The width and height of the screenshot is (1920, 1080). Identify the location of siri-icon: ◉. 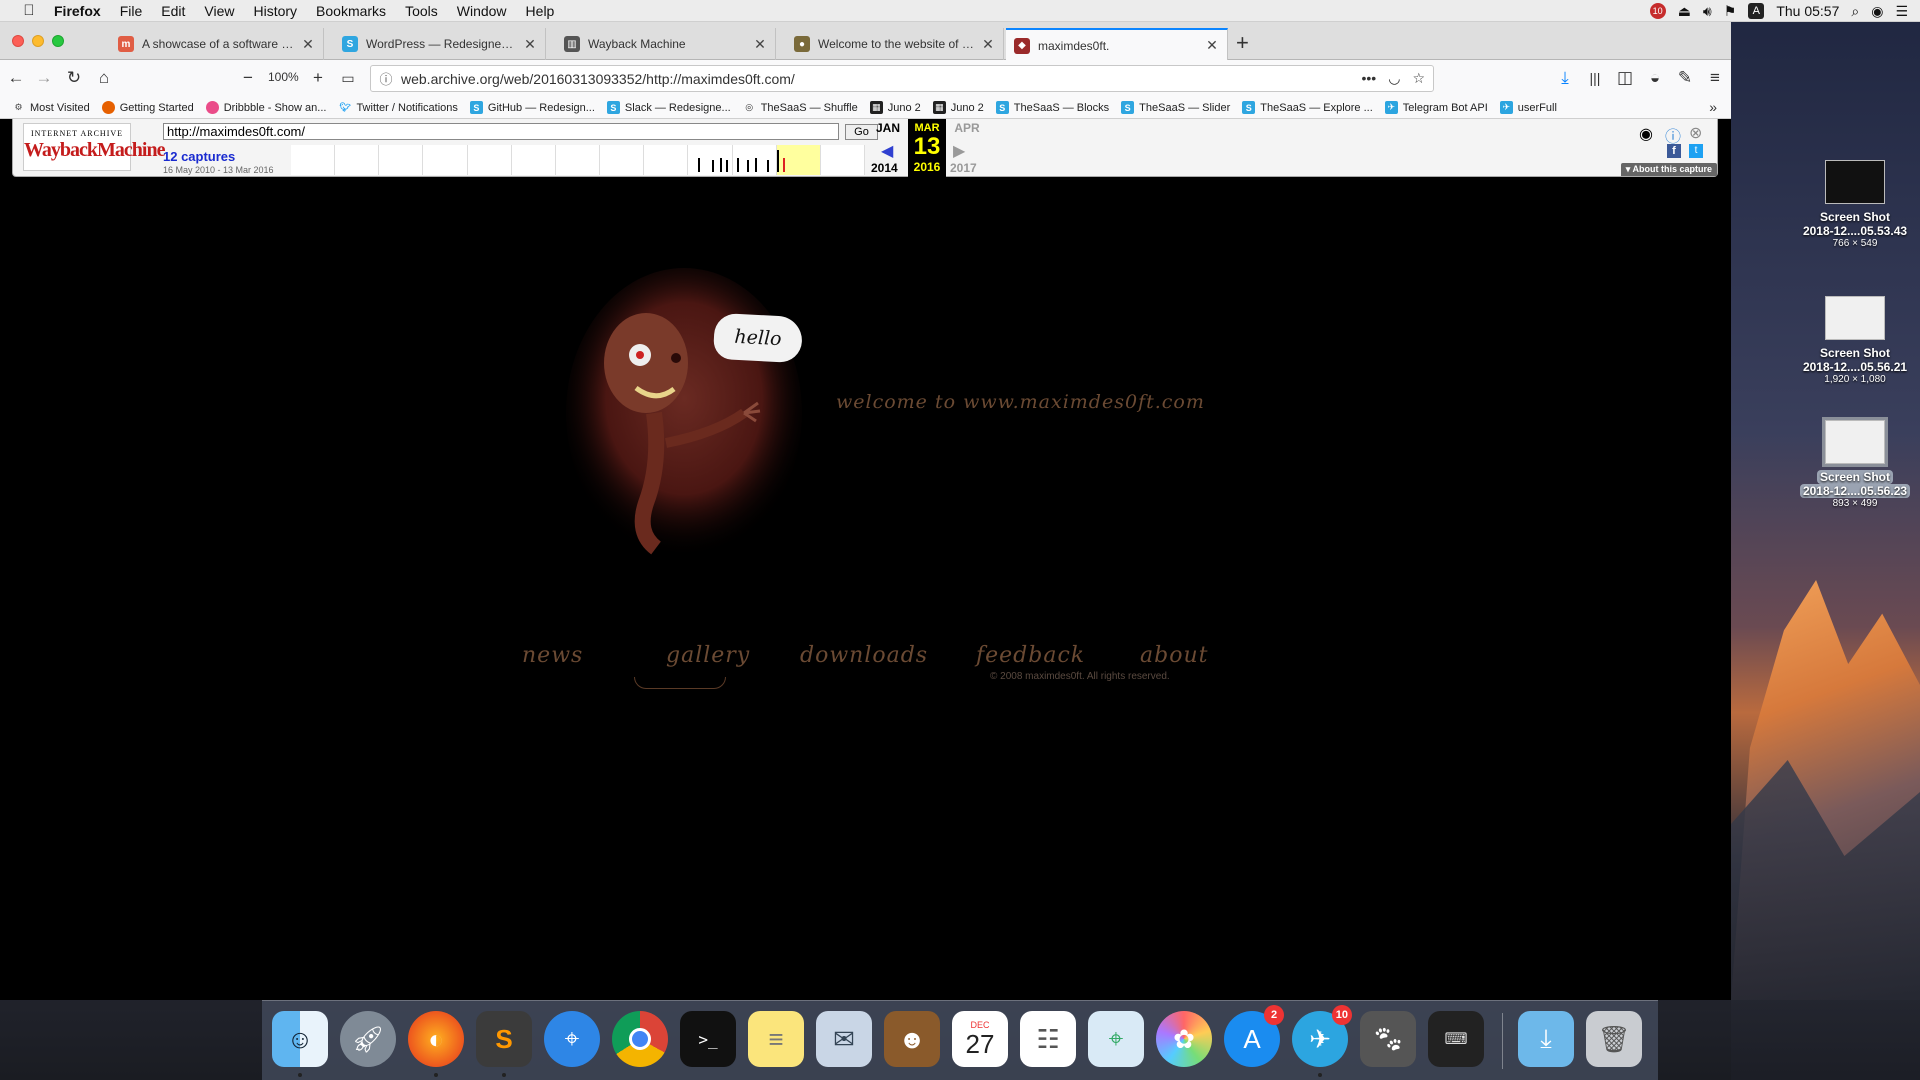
(1877, 11).